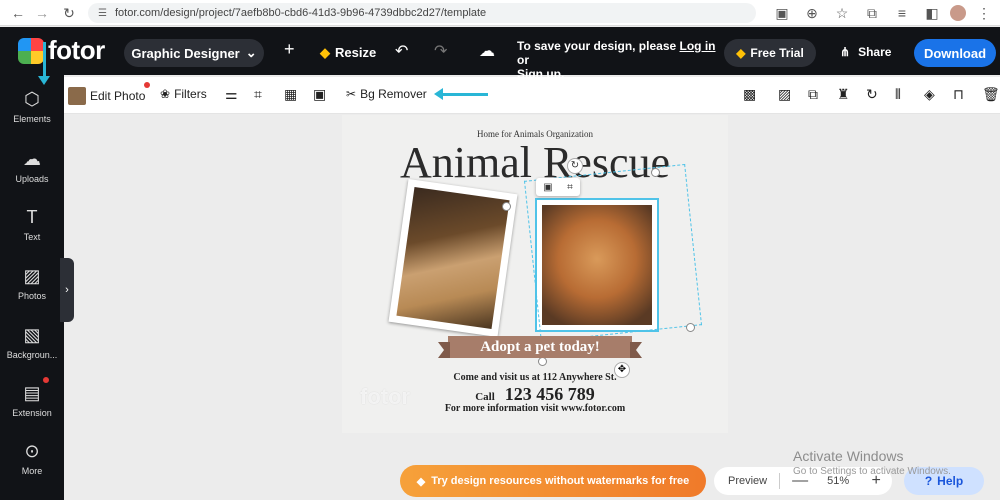 The image size is (1000, 500). What do you see at coordinates (898, 94) in the screenshot?
I see `align-icon: ⫴` at bounding box center [898, 94].